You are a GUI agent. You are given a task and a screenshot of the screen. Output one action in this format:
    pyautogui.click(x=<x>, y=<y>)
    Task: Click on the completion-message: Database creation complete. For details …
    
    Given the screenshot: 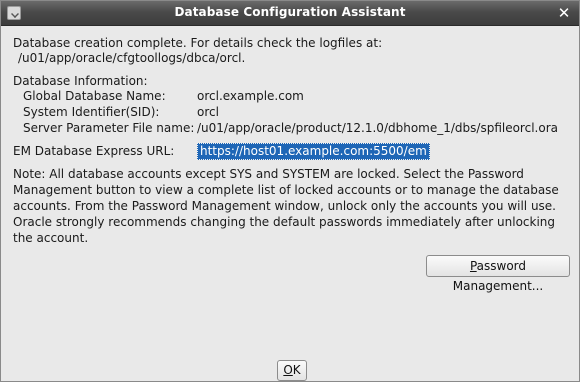 What is the action you would take?
    pyautogui.click(x=198, y=43)
    